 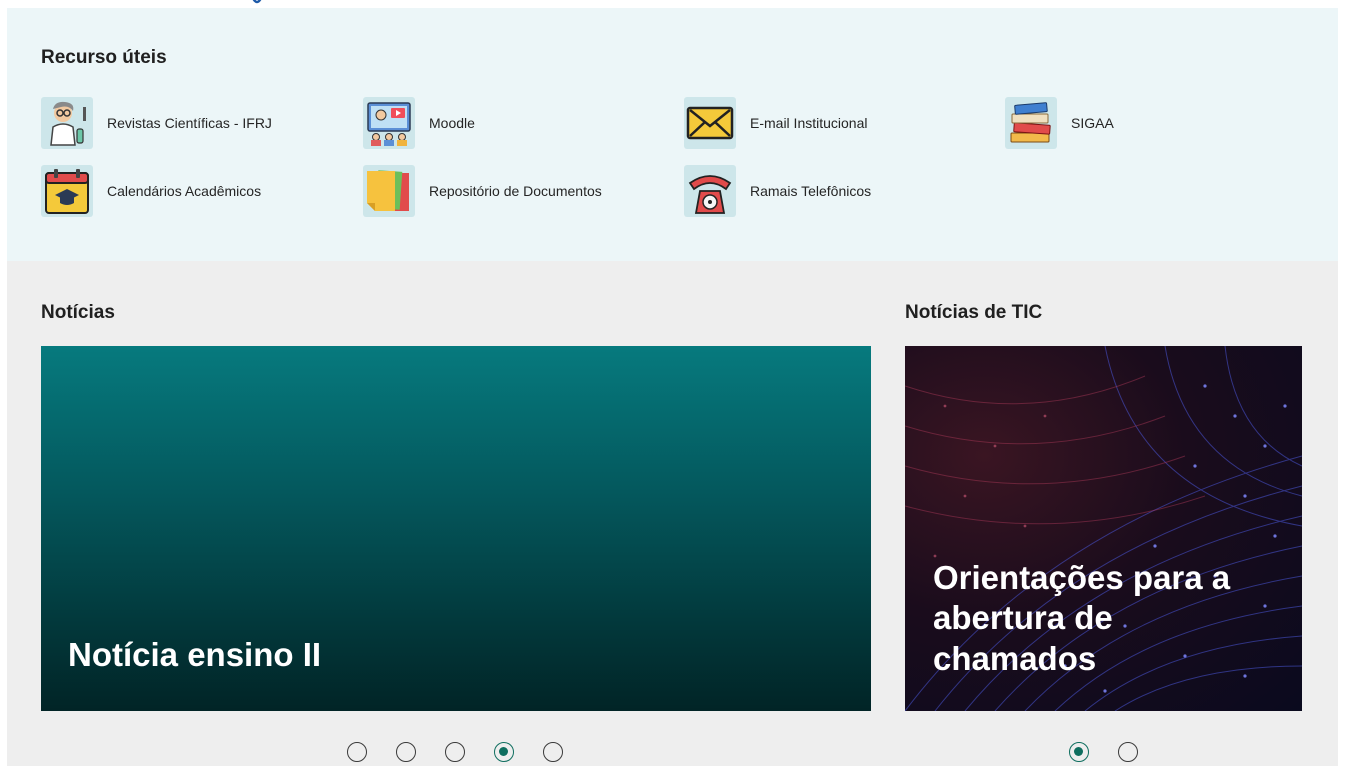 I want to click on news-carousel-indicators, so click(x=455, y=752).